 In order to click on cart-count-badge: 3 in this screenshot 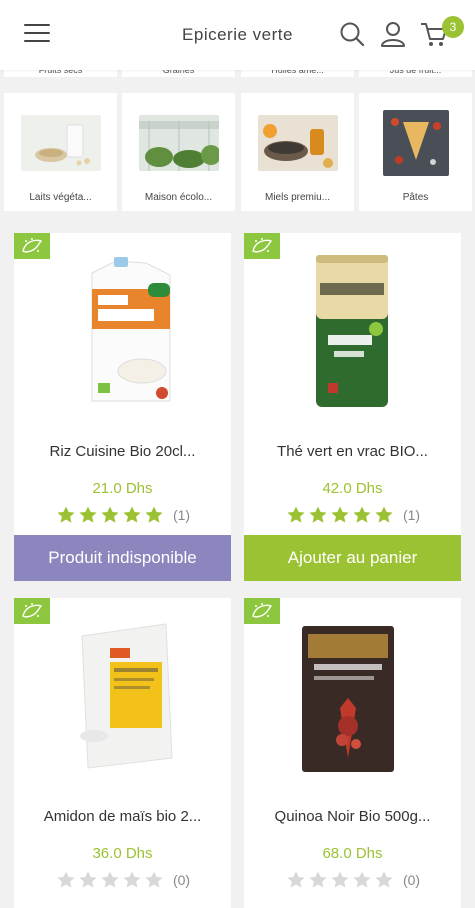, I will do `click(453, 27)`.